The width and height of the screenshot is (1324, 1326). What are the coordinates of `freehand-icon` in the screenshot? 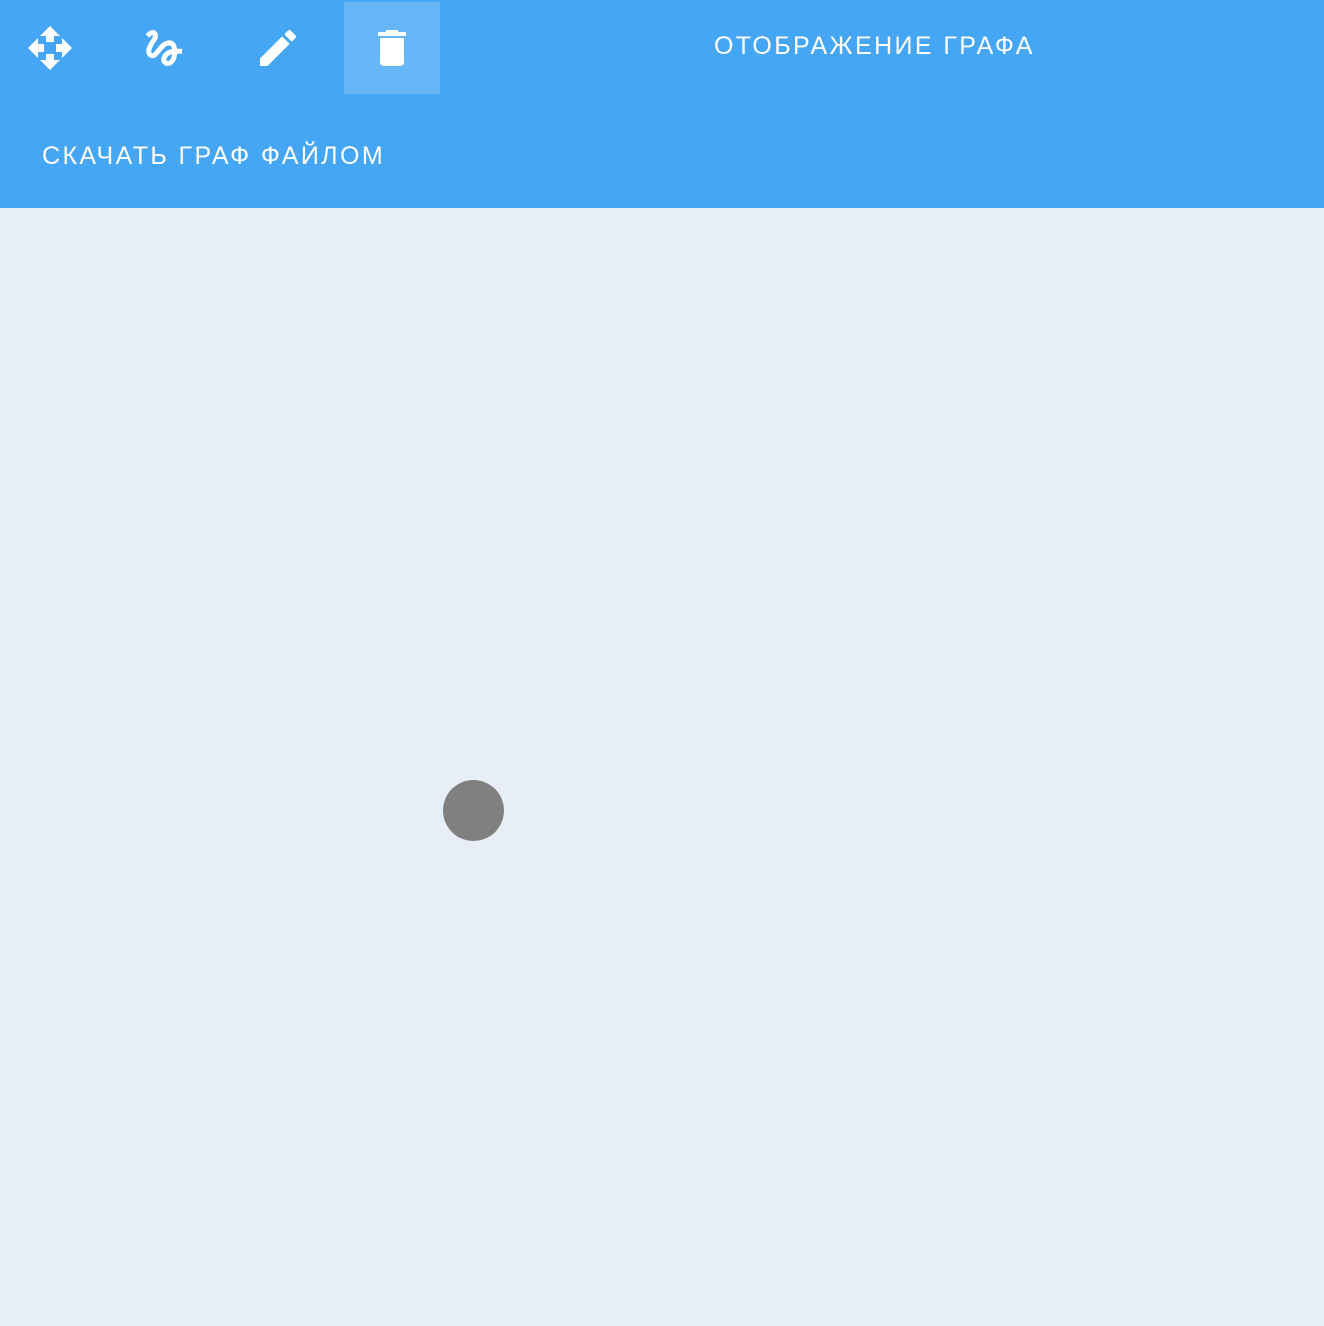 It's located at (163, 48).